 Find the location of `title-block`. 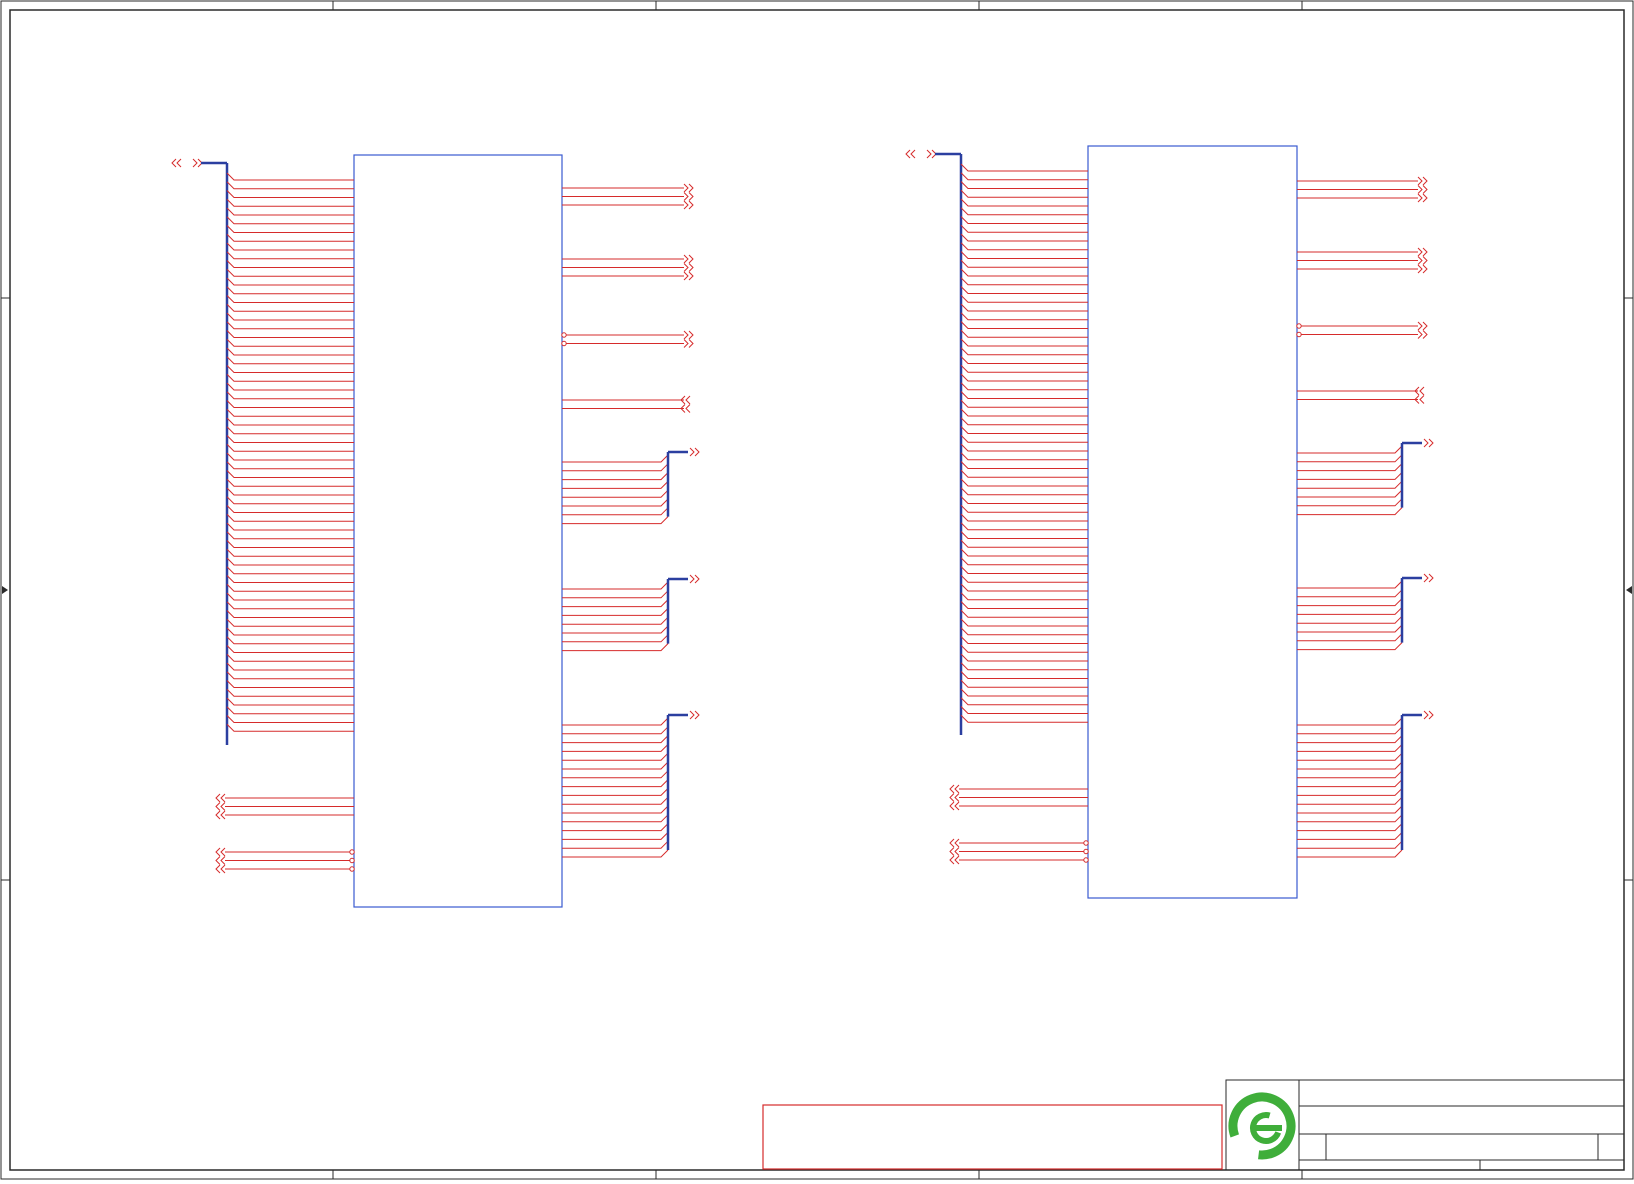

title-block is located at coordinates (1425, 1125).